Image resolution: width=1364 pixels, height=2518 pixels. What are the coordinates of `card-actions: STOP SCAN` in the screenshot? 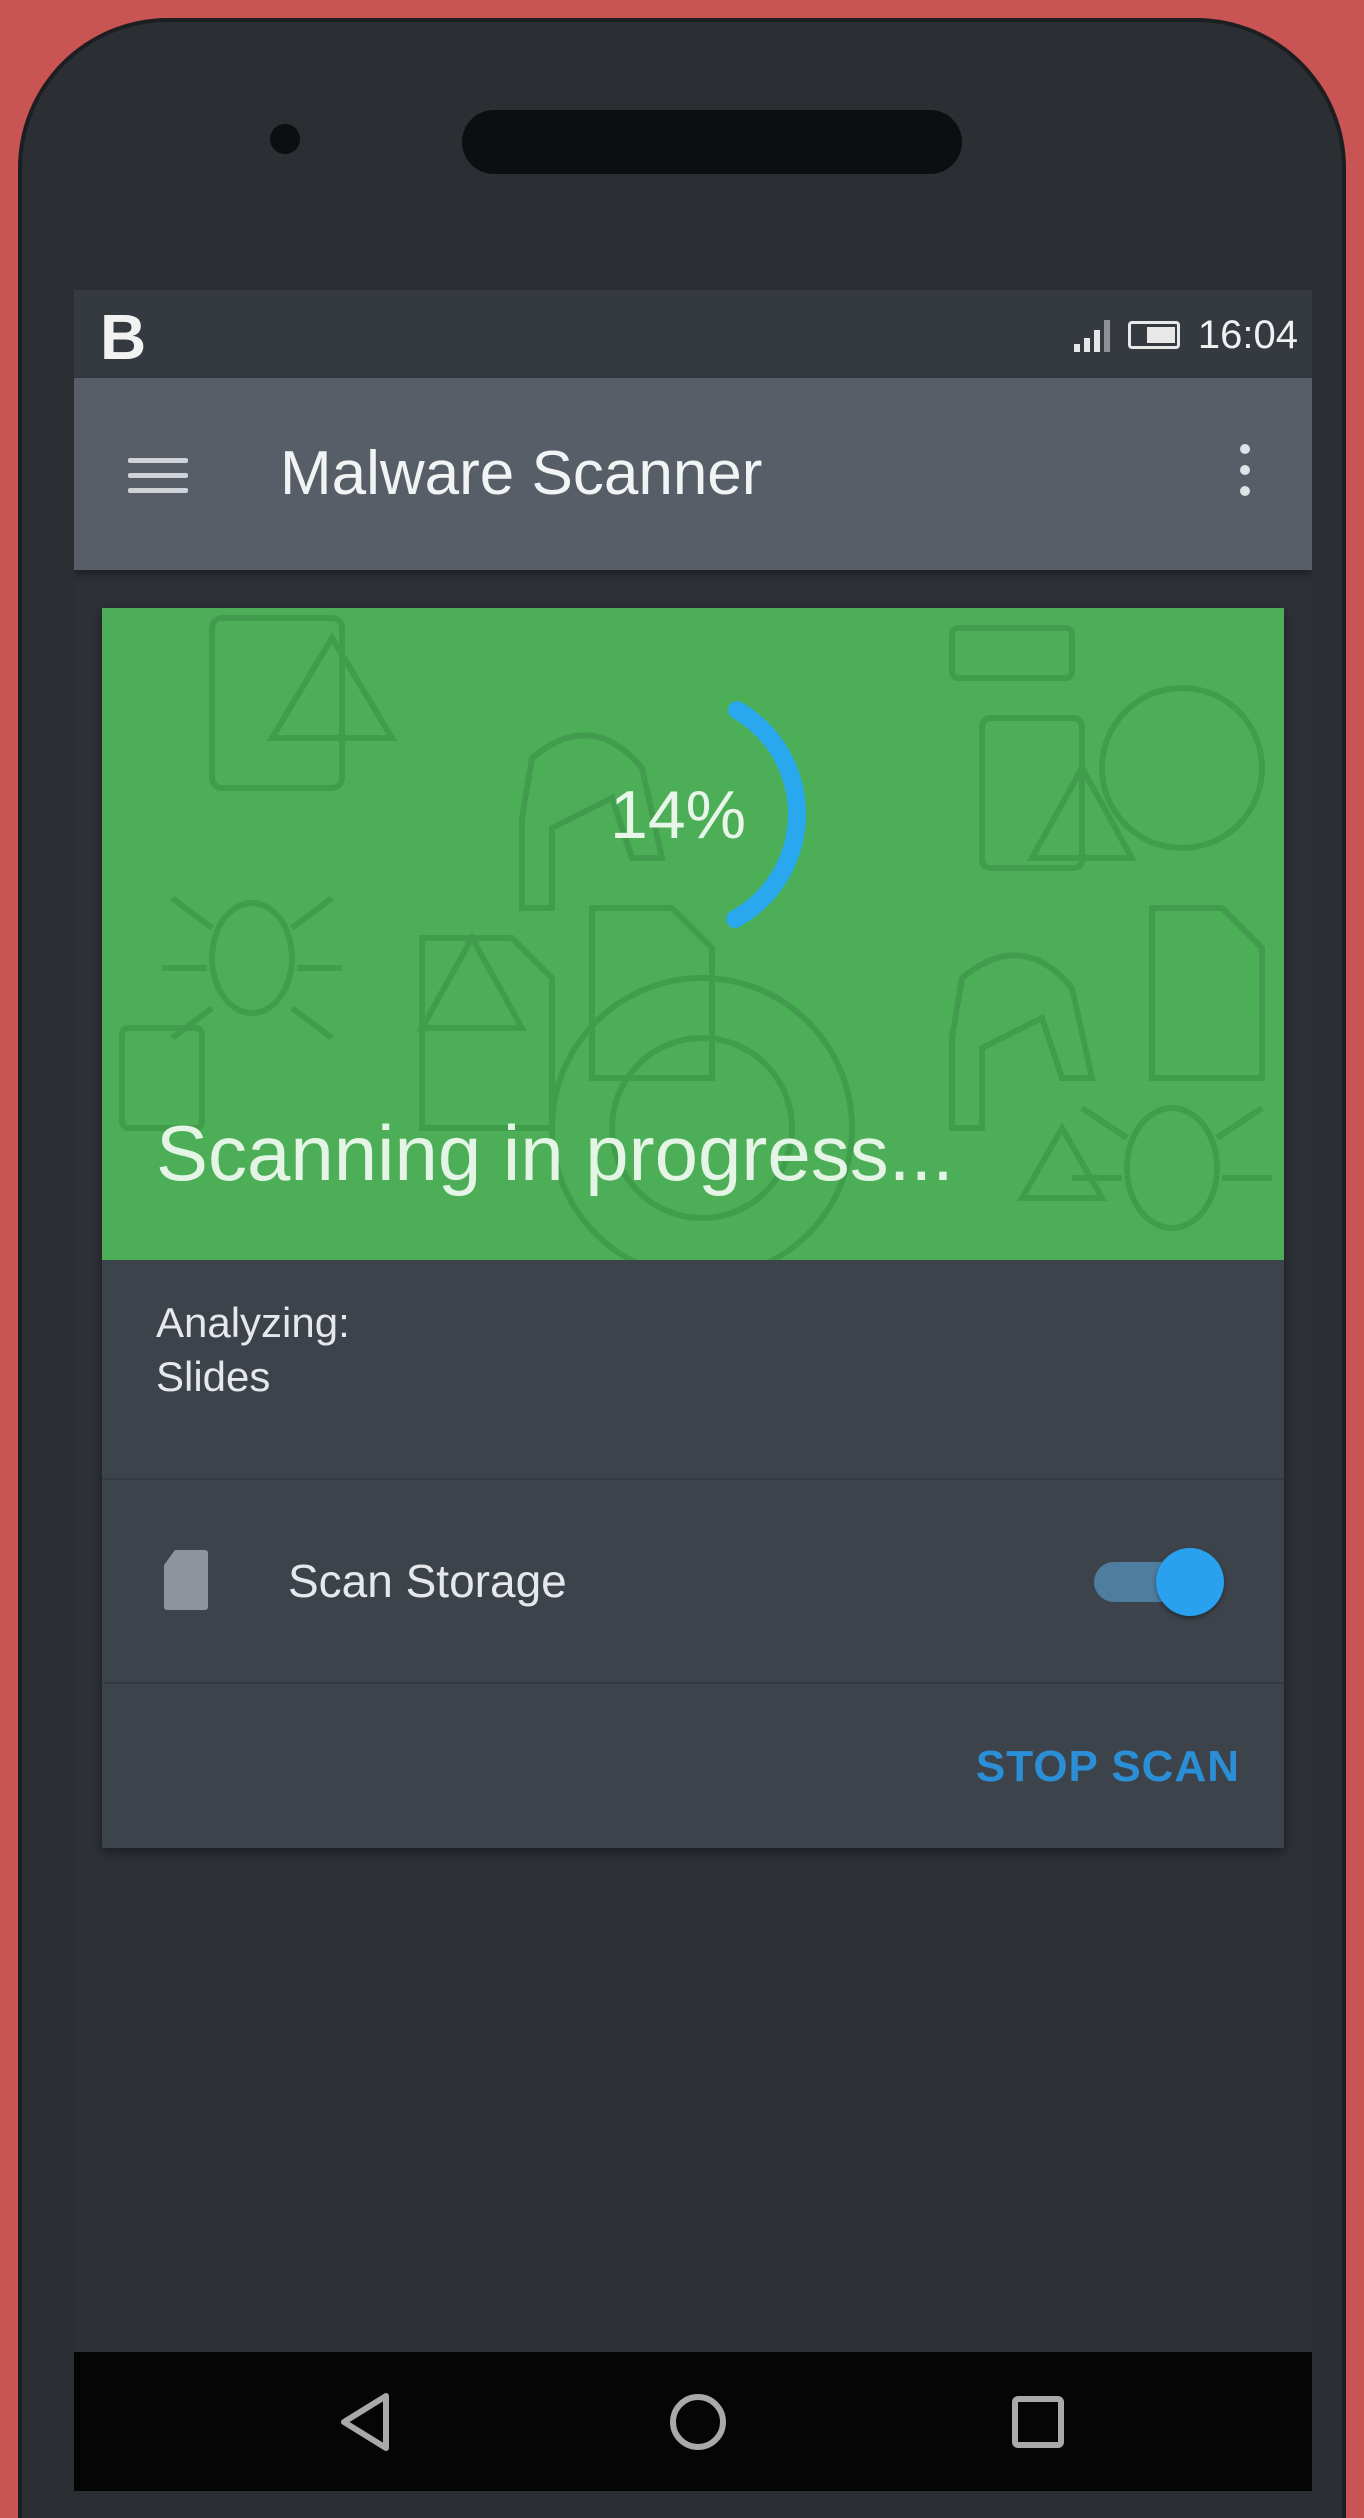 It's located at (693, 1766).